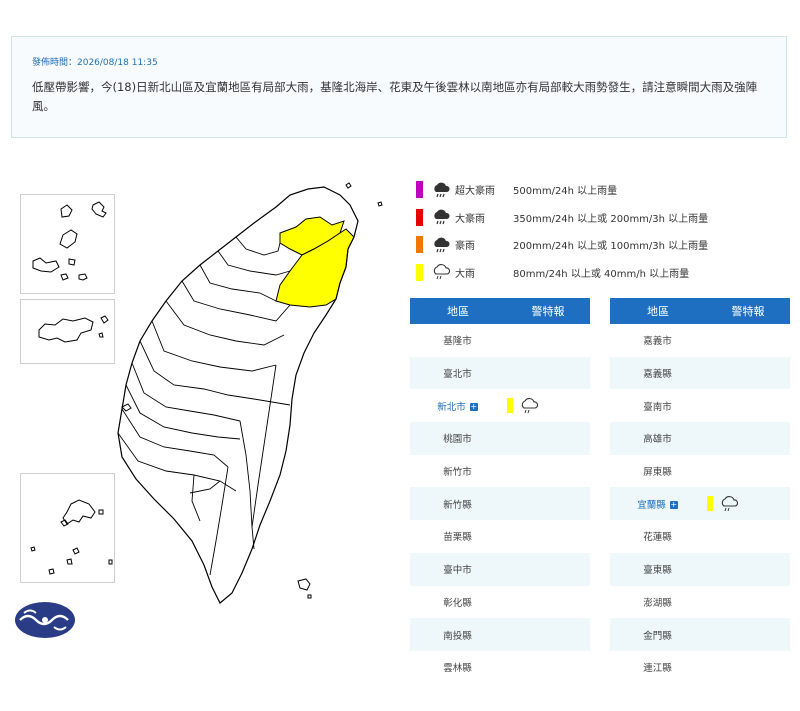  I want to click on area-name: 金門縣, so click(657, 636).